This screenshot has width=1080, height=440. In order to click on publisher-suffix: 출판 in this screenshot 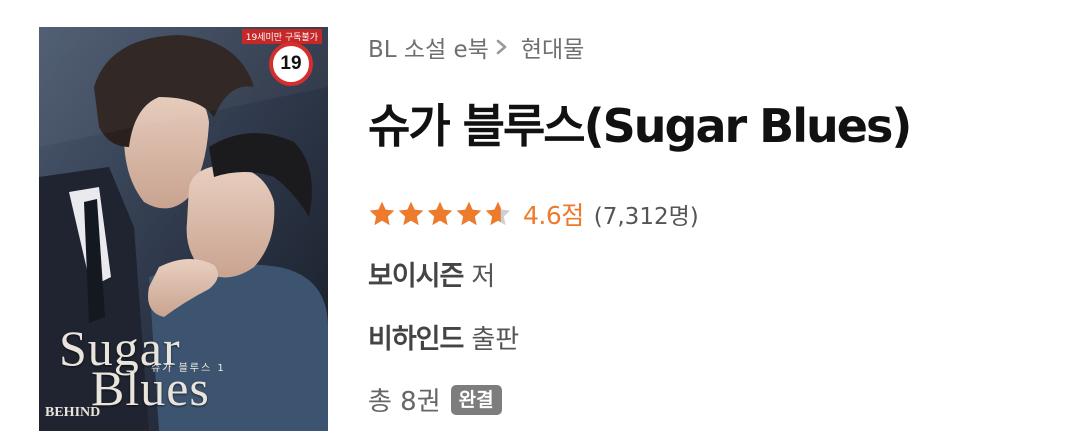, I will do `click(495, 340)`.